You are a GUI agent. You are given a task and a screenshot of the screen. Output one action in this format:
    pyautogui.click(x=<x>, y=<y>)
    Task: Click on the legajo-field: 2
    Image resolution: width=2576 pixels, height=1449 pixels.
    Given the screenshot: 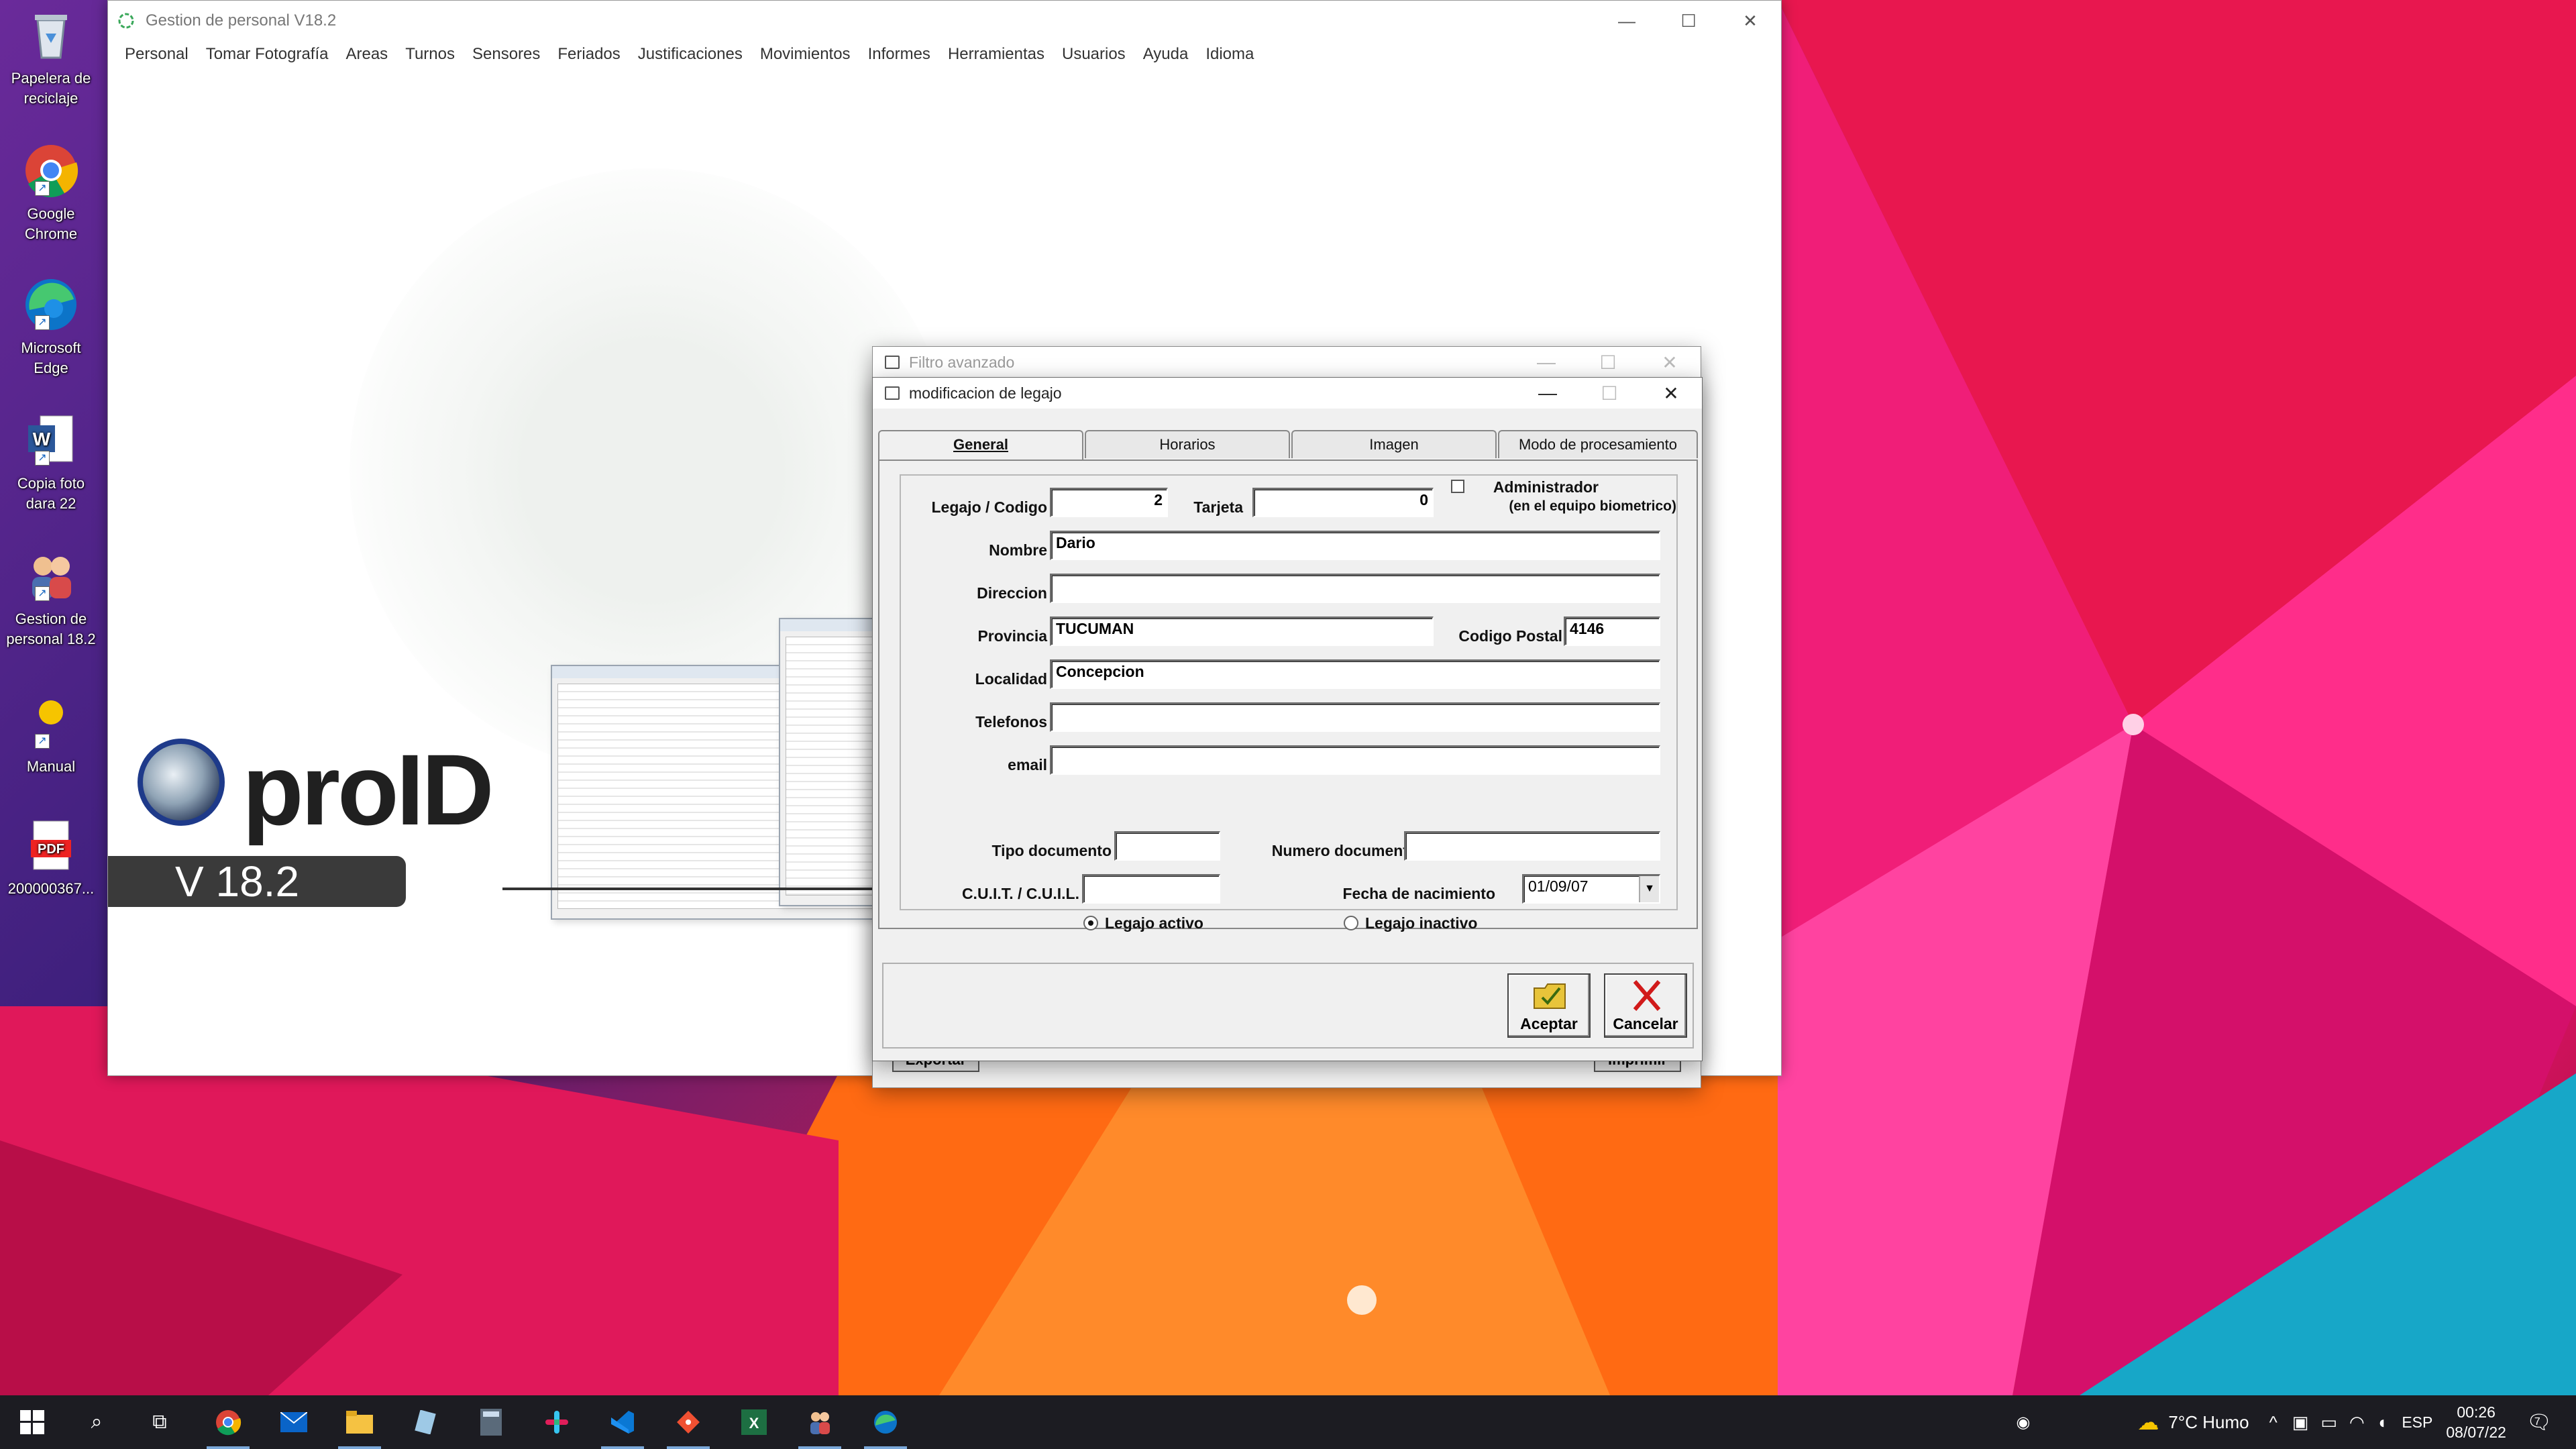 What is the action you would take?
    pyautogui.click(x=1109, y=502)
    